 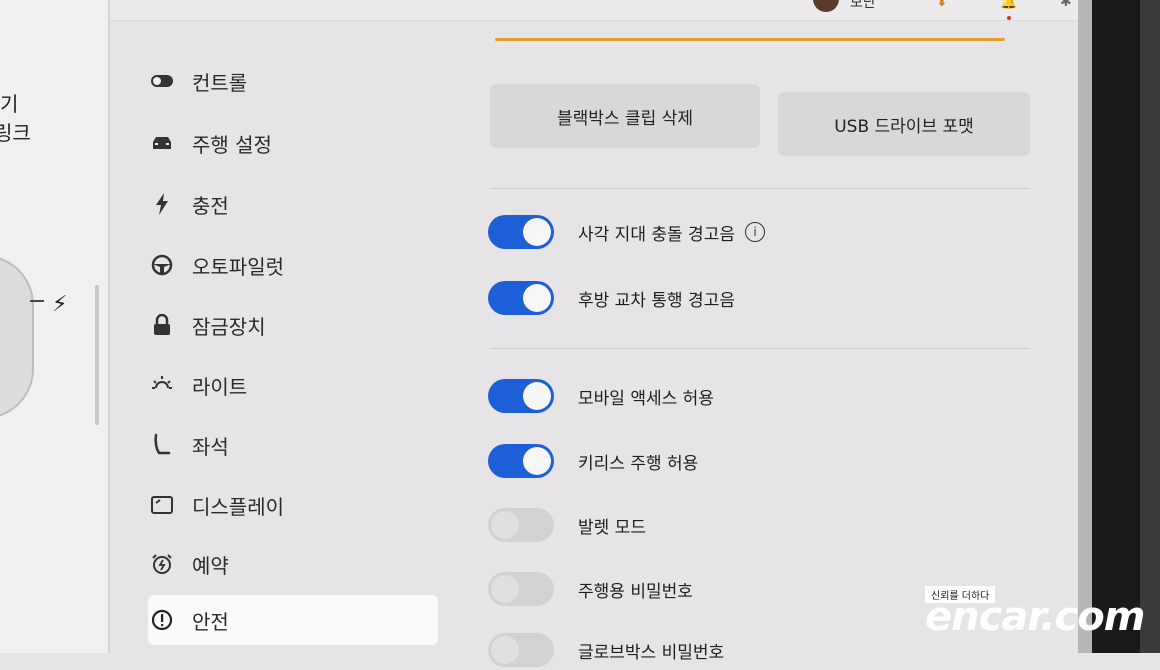 I want to click on sidebar-item-controls: 컨트롤, so click(x=293, y=81).